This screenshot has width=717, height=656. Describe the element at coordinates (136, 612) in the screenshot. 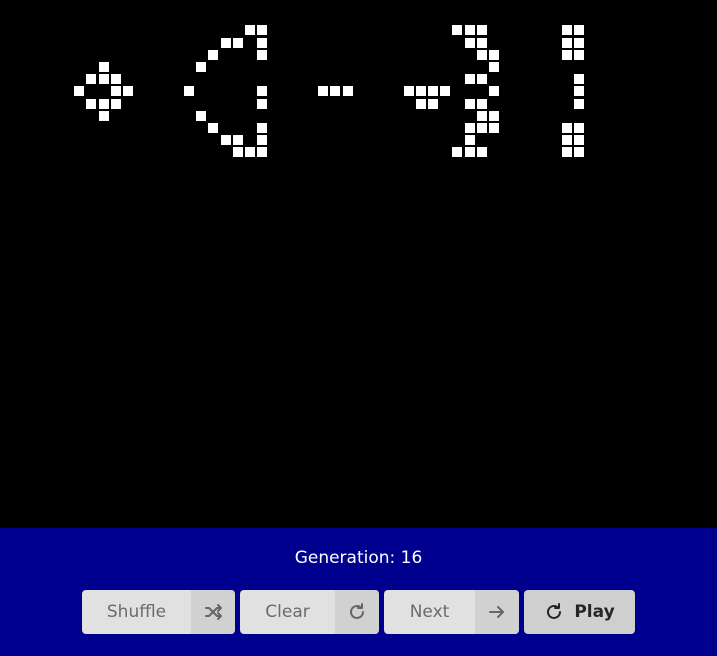

I see `shuffle-button-label: Shuffle` at that location.